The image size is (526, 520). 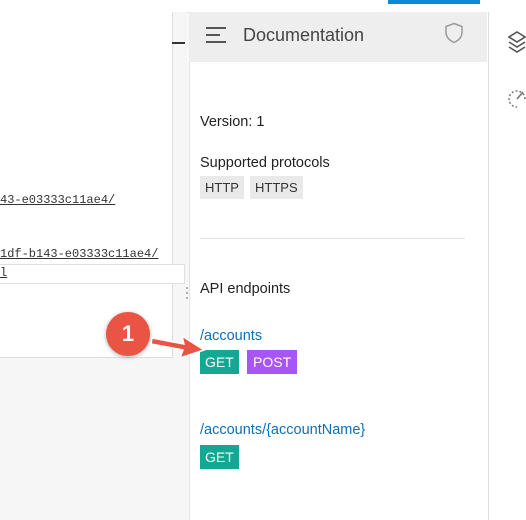 What do you see at coordinates (332, 238) in the screenshot?
I see `divider` at bounding box center [332, 238].